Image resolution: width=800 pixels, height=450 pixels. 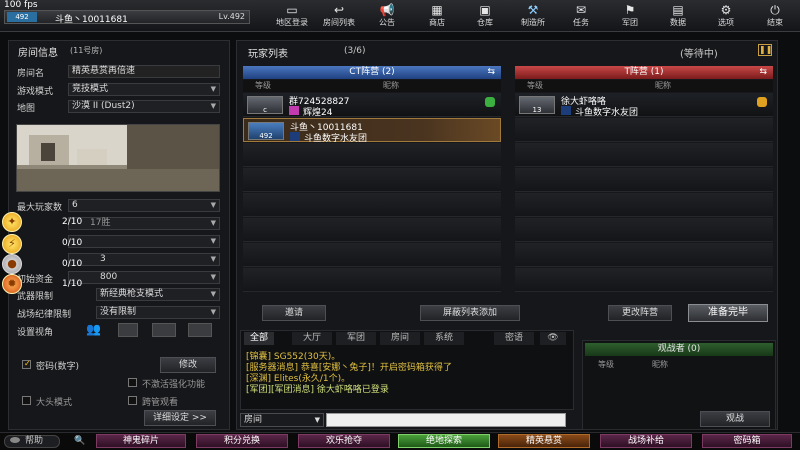 What do you see at coordinates (86, 50) in the screenshot?
I see `room-number: (11号房)` at bounding box center [86, 50].